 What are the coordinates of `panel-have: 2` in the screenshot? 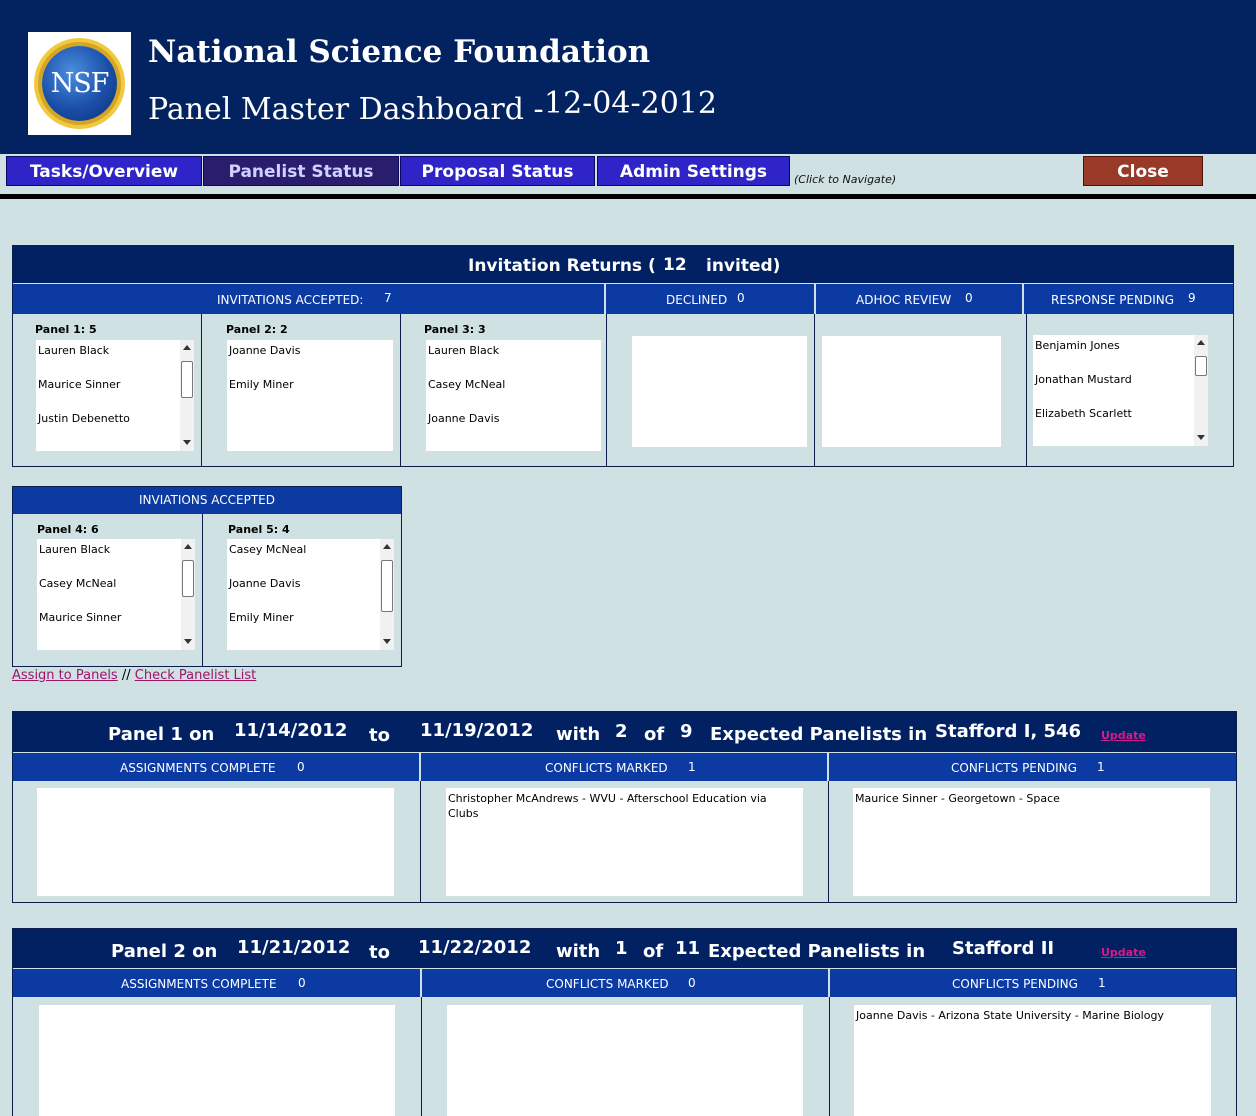 It's located at (621, 731).